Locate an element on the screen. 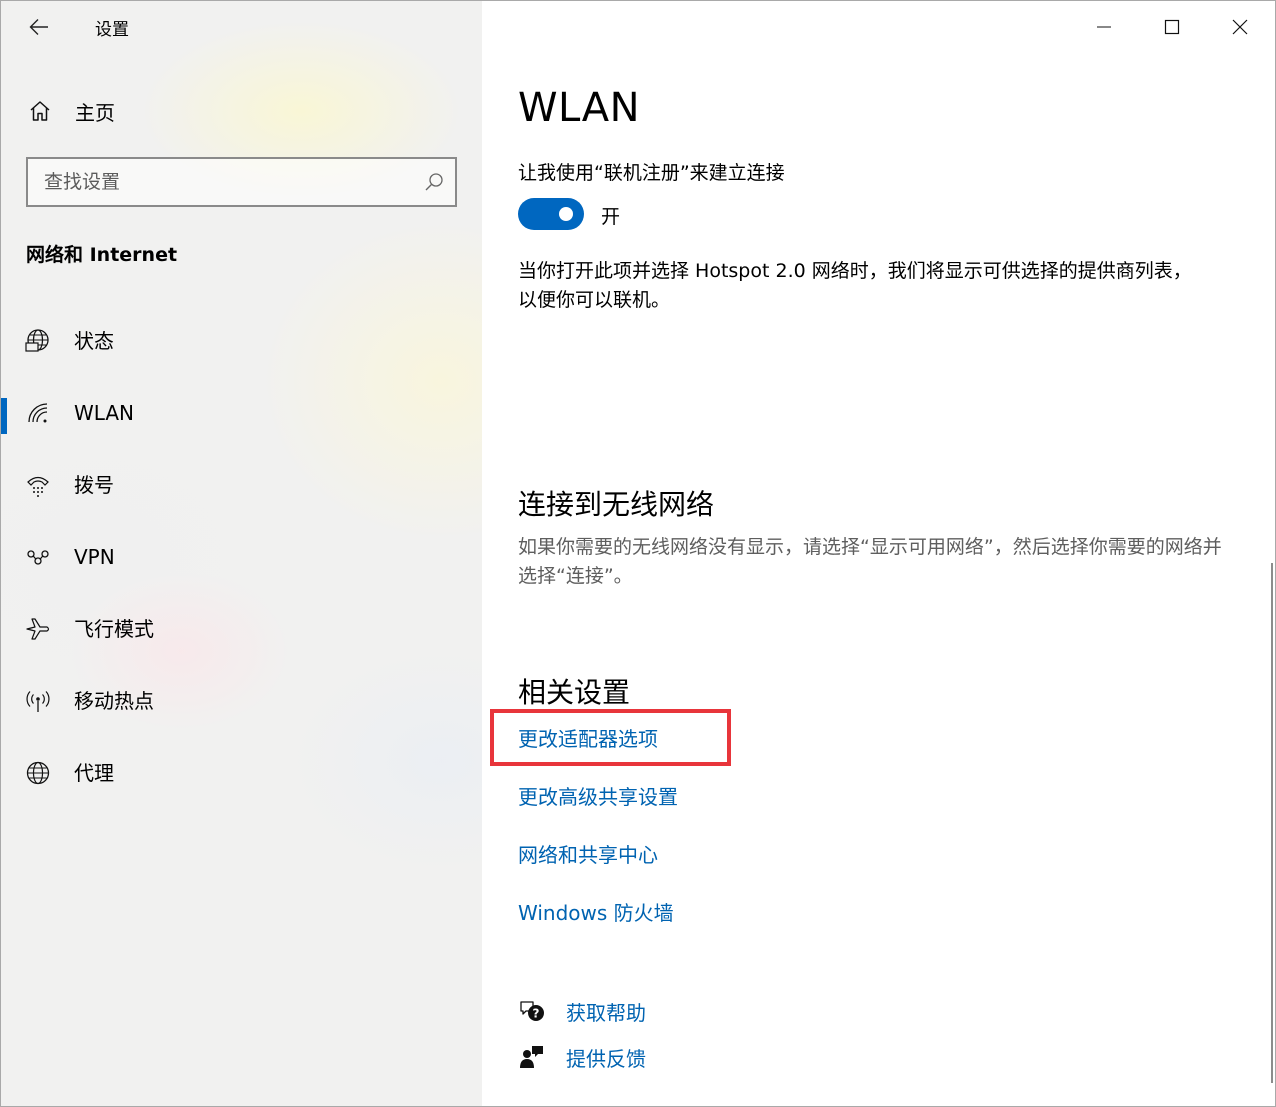  sidebar-item-airplane: 飞行模式 is located at coordinates (241, 629).